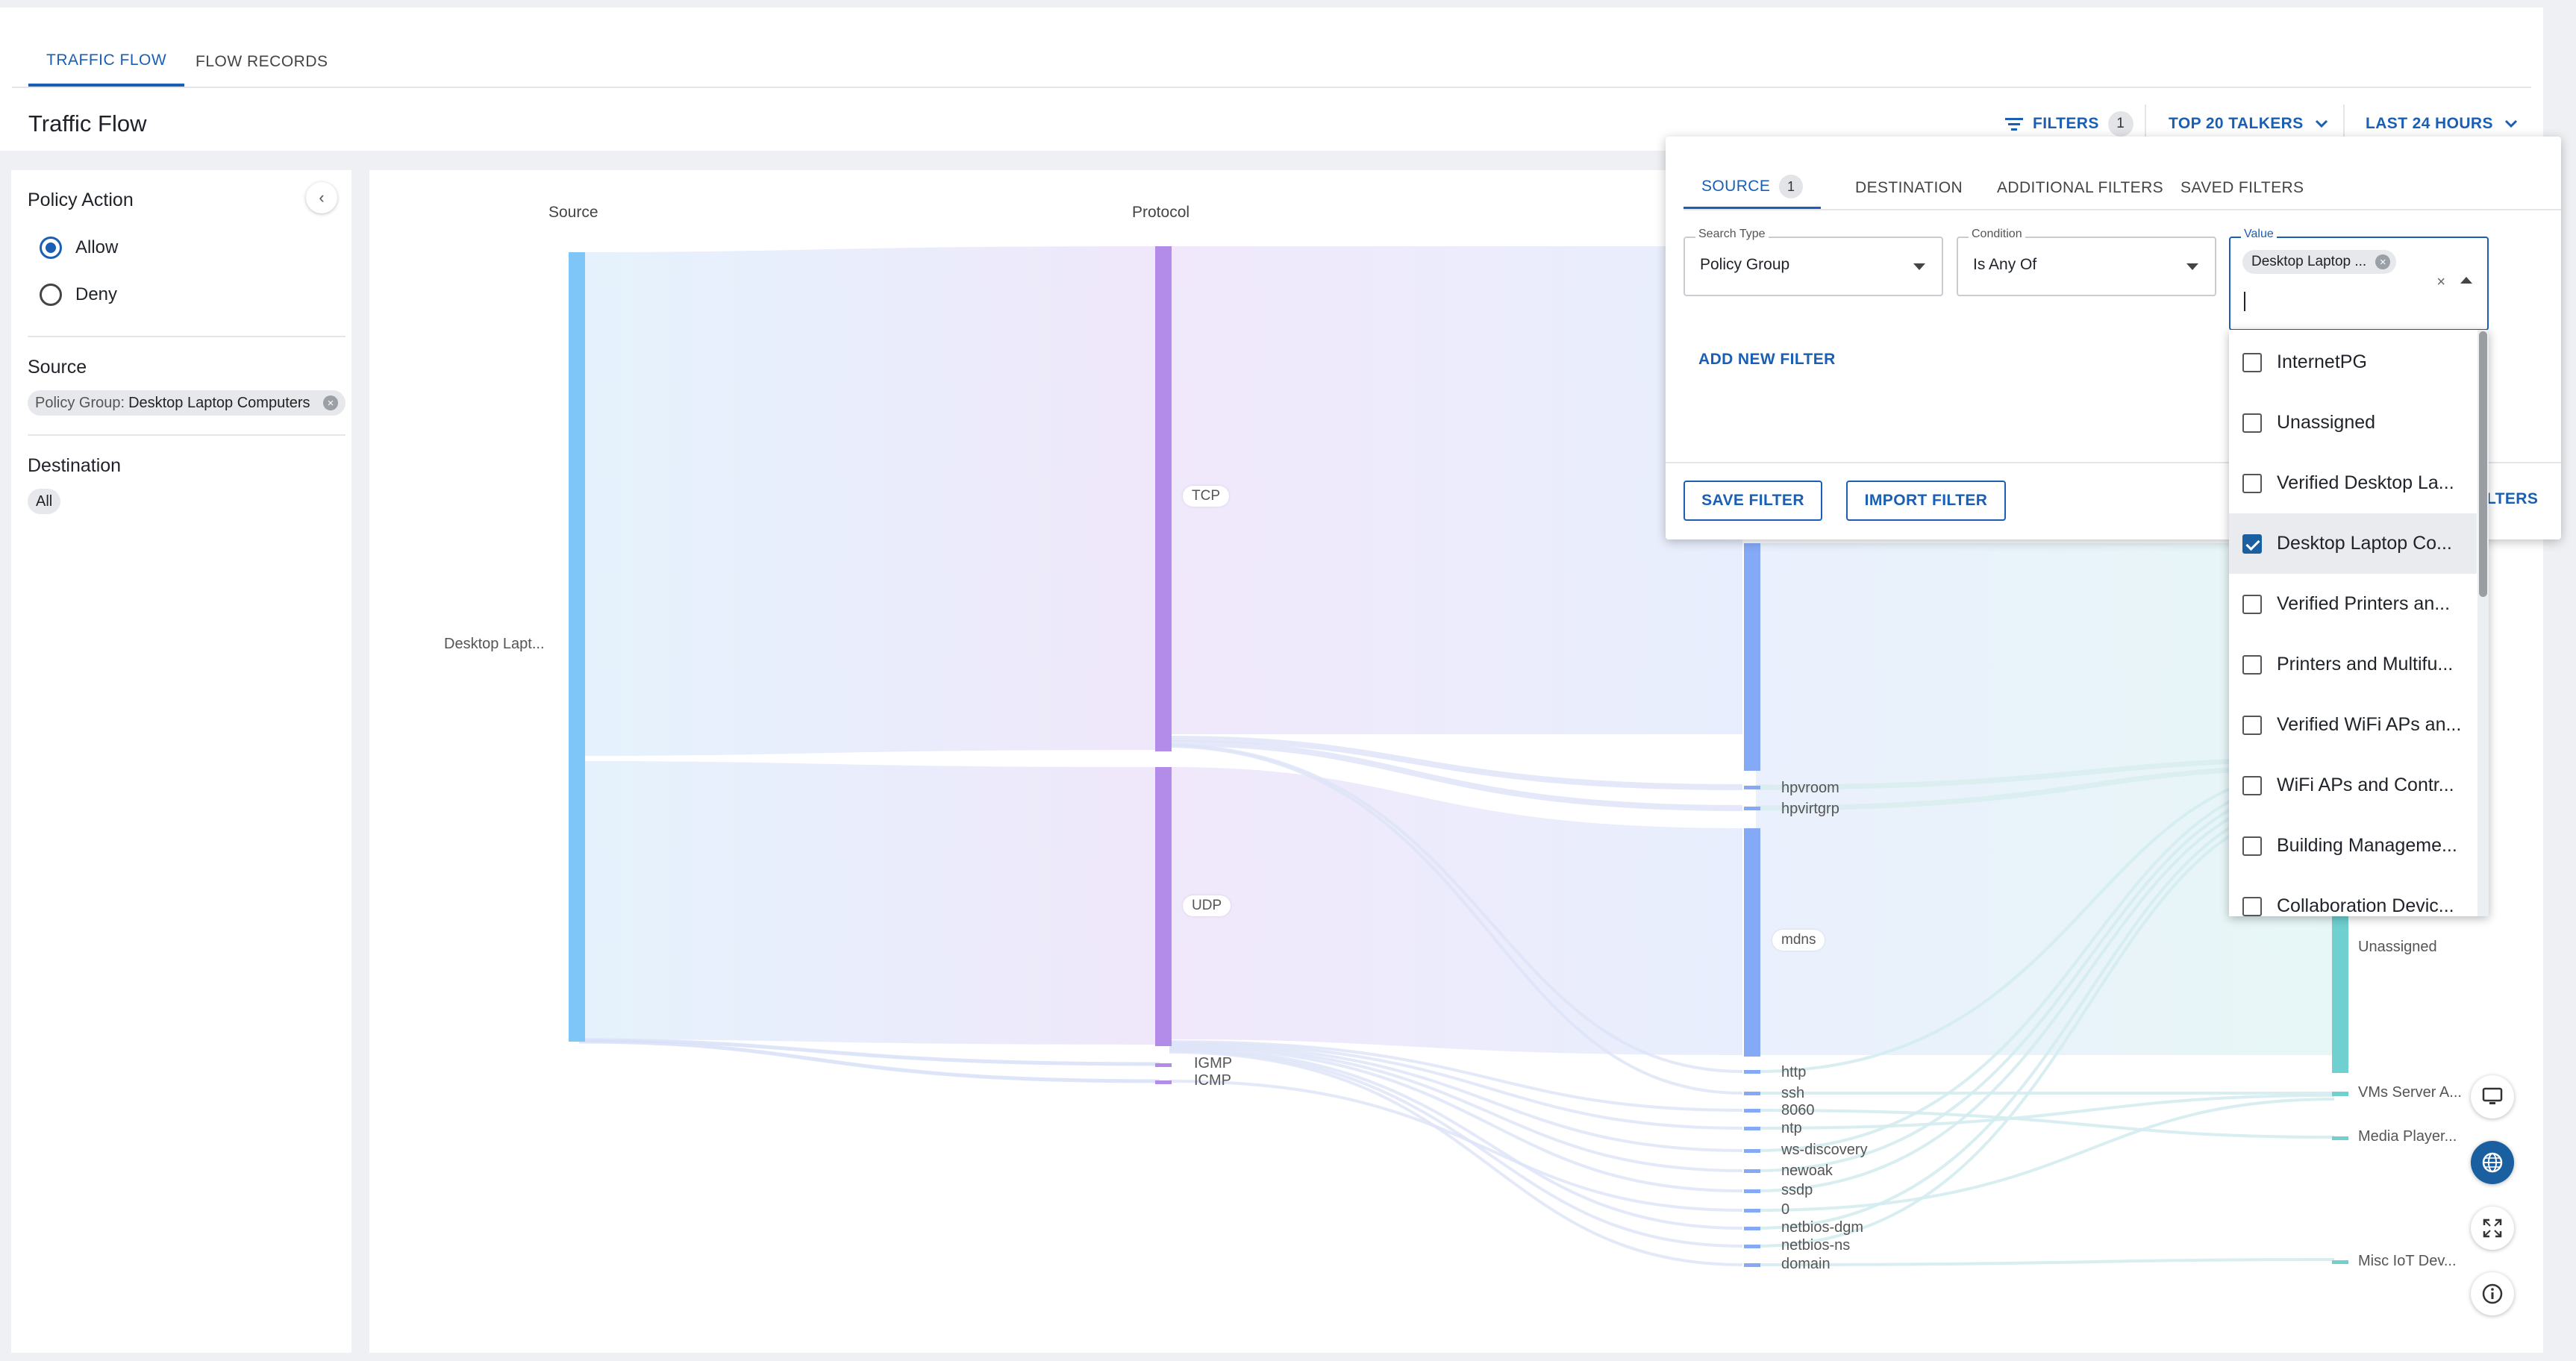  What do you see at coordinates (1752, 1151) in the screenshot?
I see `node-ws-discovery` at bounding box center [1752, 1151].